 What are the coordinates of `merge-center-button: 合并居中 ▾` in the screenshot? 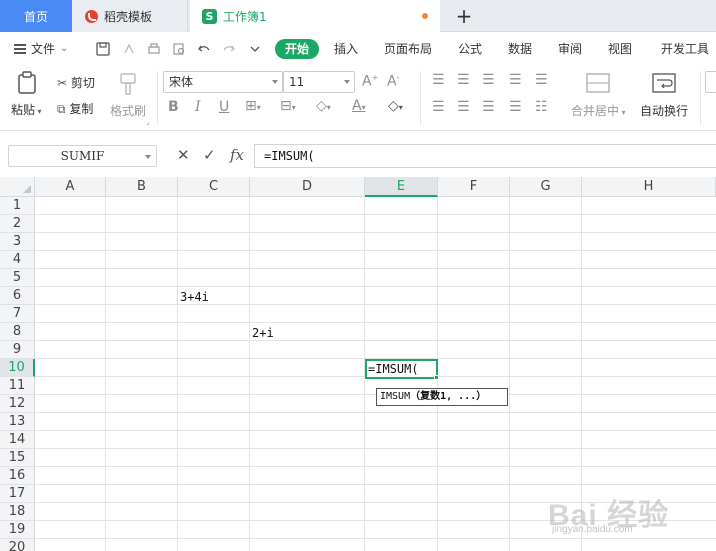 It's located at (598, 110).